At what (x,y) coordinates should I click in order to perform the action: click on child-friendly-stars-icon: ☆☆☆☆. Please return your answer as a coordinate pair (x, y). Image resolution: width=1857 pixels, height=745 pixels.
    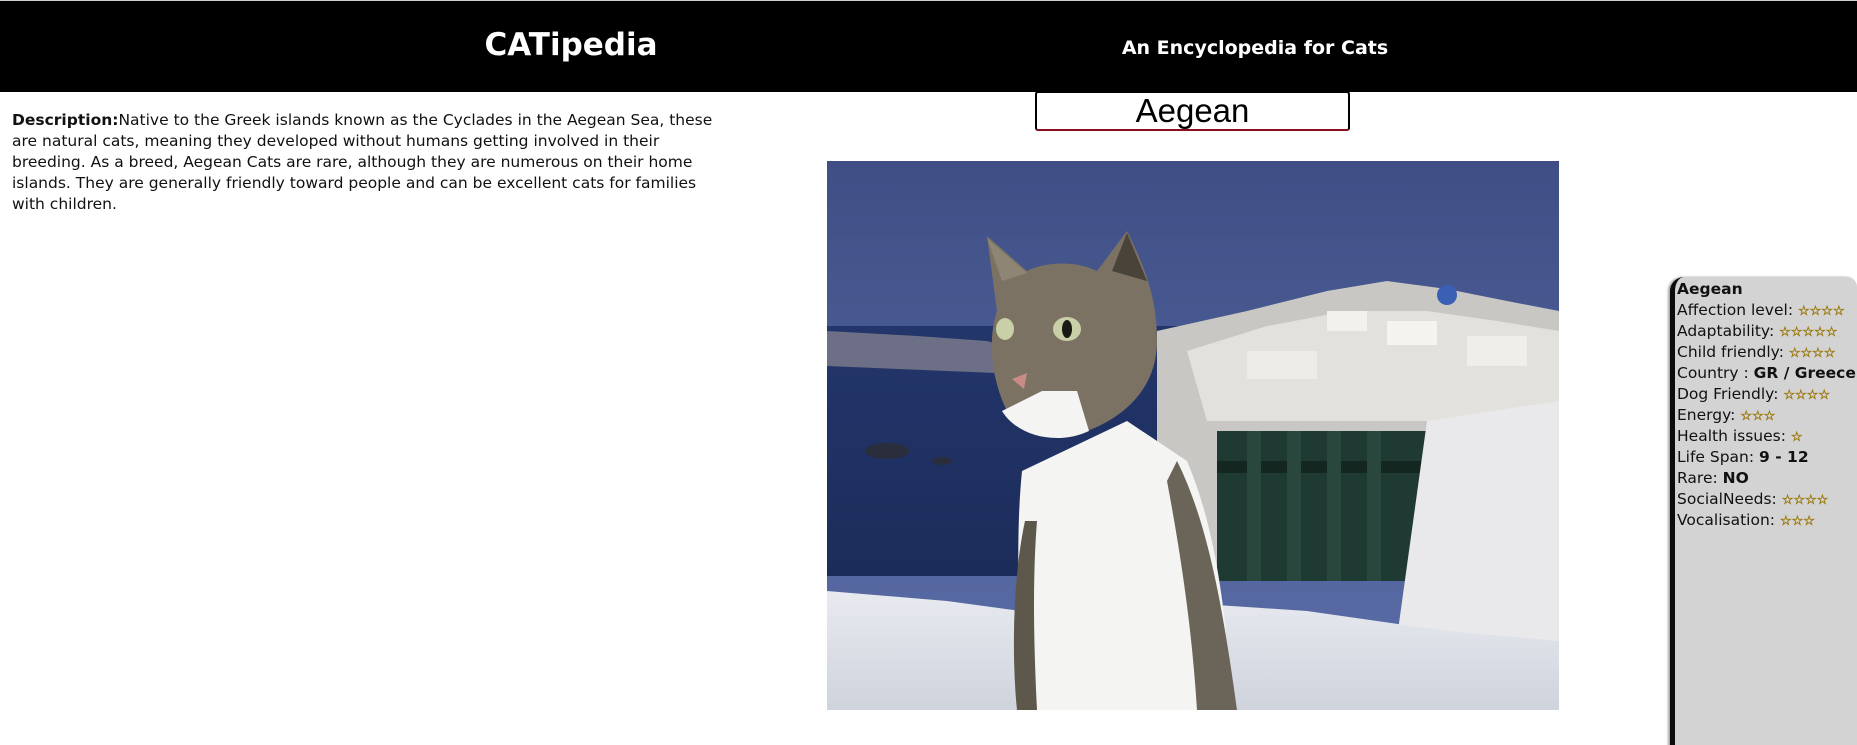
    Looking at the image, I should click on (1812, 354).